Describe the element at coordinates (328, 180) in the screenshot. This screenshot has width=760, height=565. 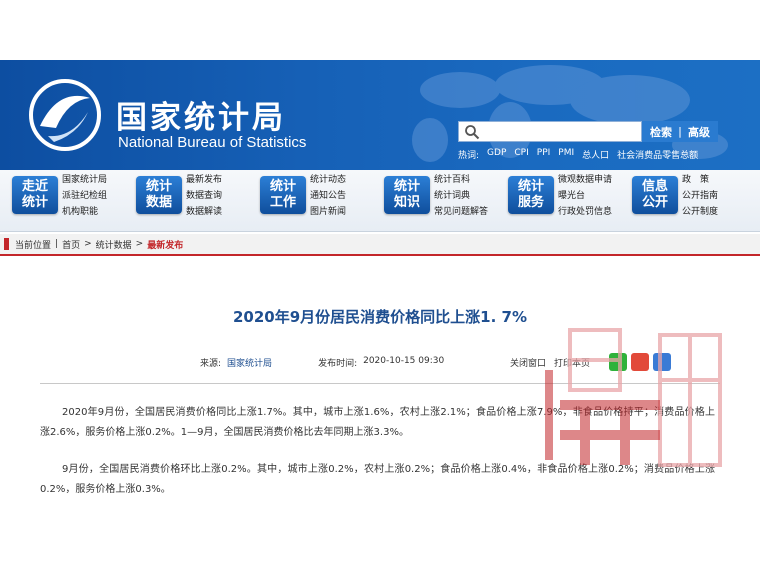
I see `nav-link: 统计动态` at that location.